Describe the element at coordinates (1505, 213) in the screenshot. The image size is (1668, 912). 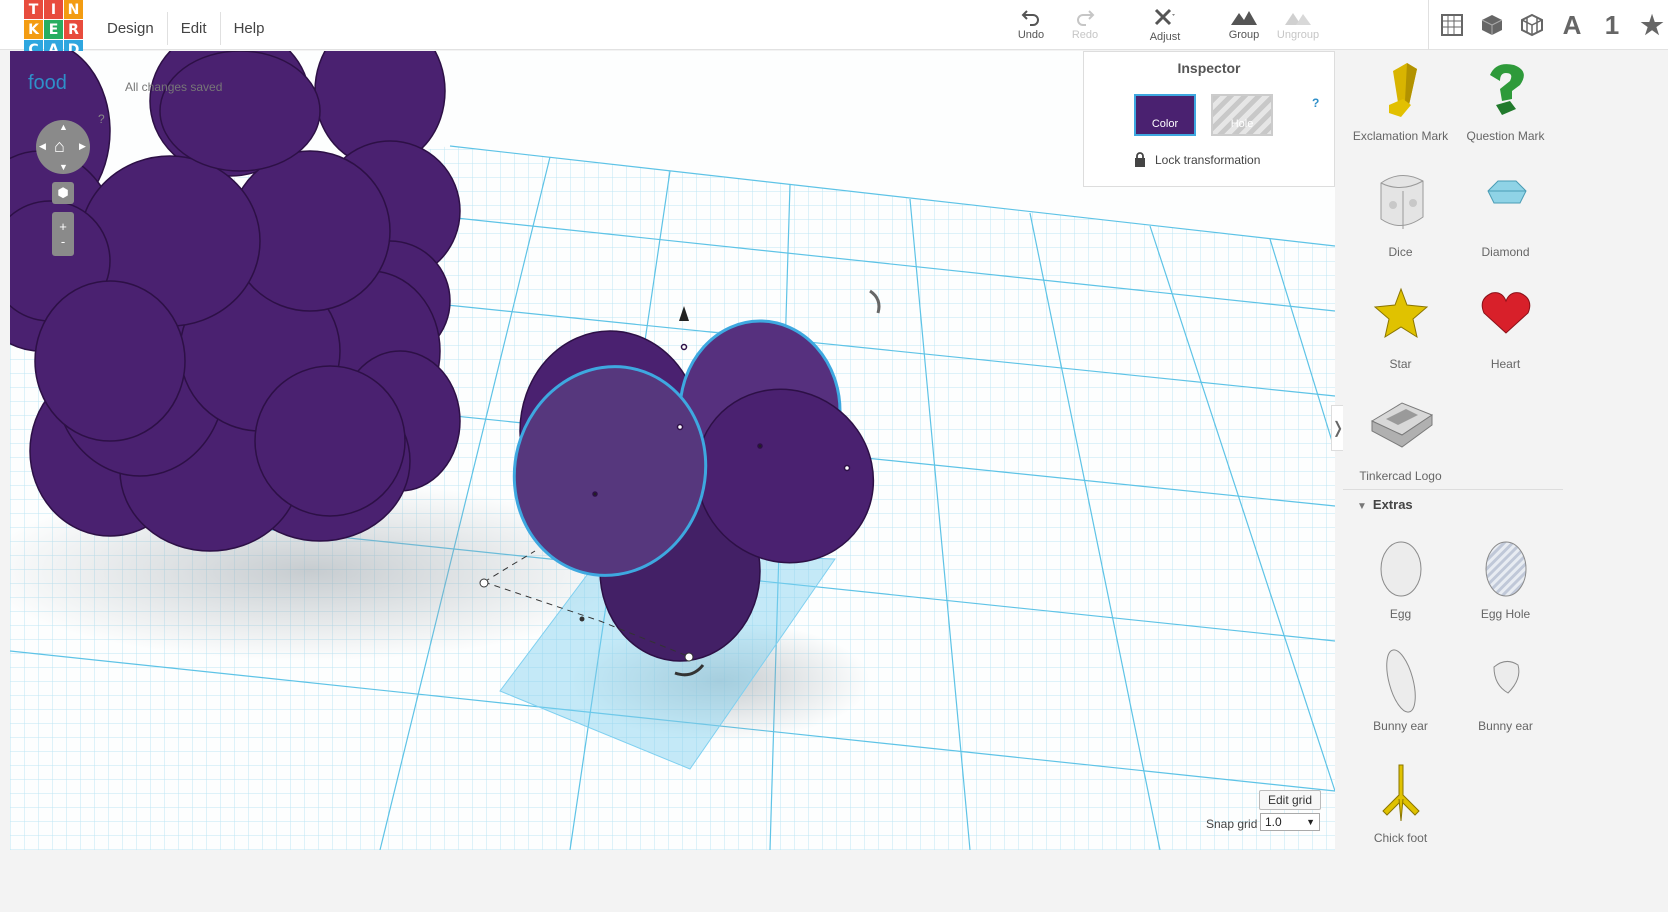
I see `shape-diamond: Diamond` at that location.